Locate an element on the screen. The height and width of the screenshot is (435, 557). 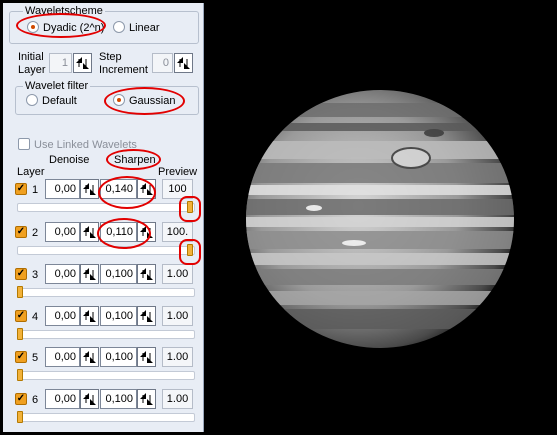
linear-radio is located at coordinates (119, 27).